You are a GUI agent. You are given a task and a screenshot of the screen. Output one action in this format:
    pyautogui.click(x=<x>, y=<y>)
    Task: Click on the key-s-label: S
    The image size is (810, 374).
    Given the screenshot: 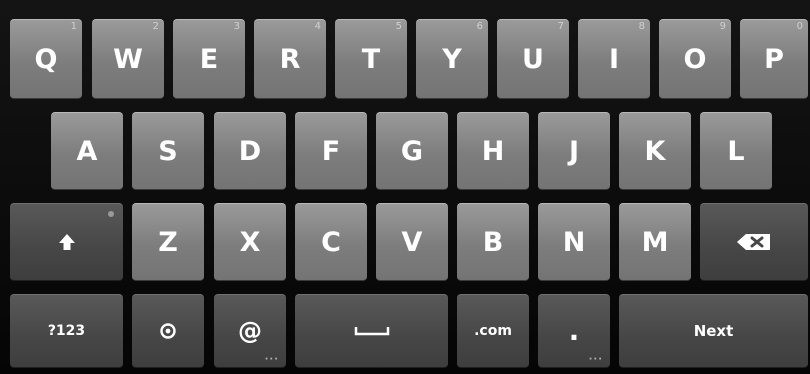 What is the action you would take?
    pyautogui.click(x=168, y=151)
    